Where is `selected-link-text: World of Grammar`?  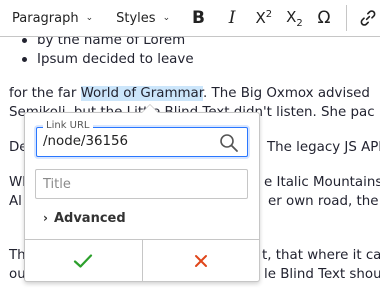 selected-link-text: World of Grammar is located at coordinates (142, 93).